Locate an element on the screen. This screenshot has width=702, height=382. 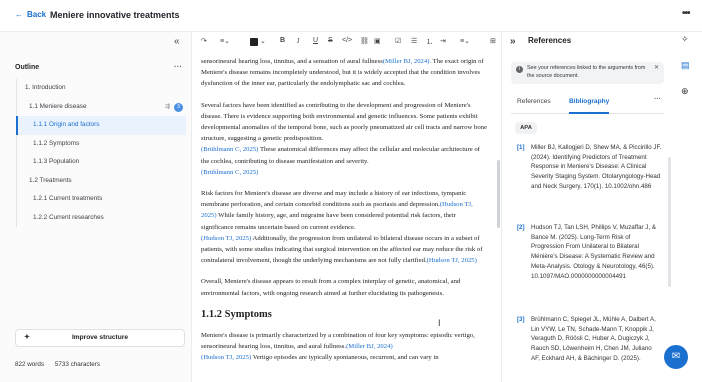
redo-icon: ↷ is located at coordinates (204, 41).